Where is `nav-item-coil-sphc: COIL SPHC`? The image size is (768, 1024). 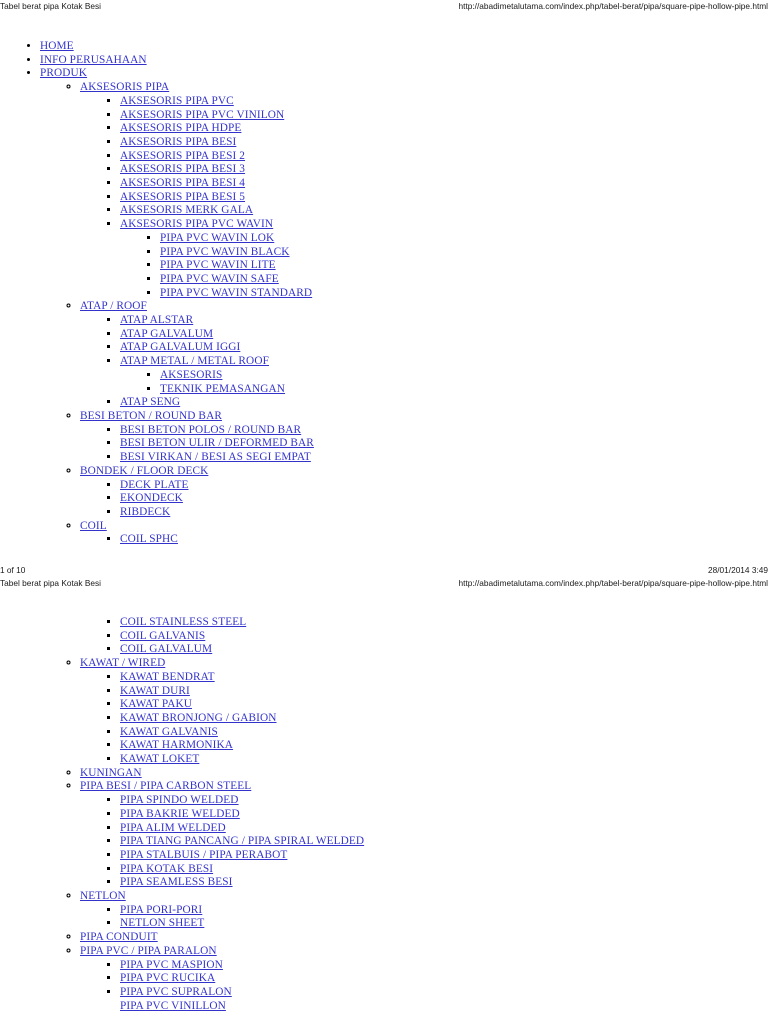 nav-item-coil-sphc: COIL SPHC is located at coordinates (444, 540).